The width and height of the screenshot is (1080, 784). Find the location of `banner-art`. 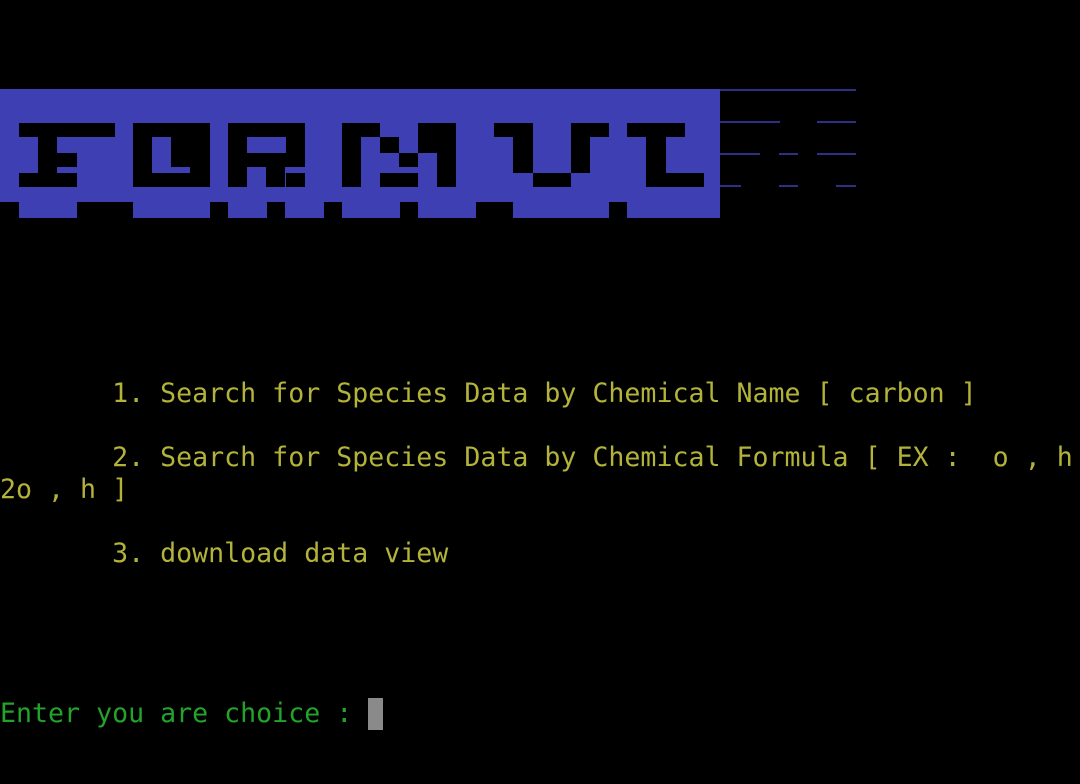

banner-art is located at coordinates (428, 153).